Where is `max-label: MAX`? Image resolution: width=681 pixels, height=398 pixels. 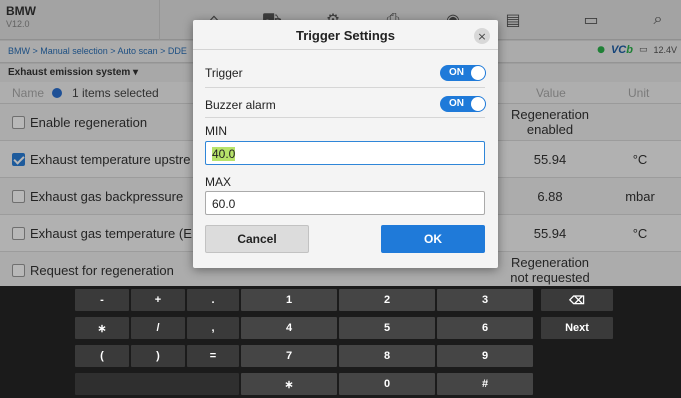
max-label: MAX is located at coordinates (218, 182).